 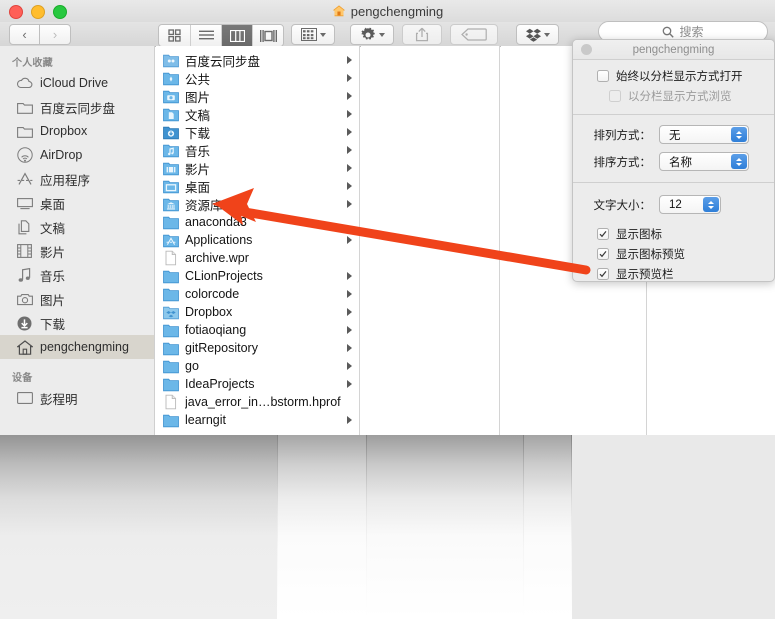 What do you see at coordinates (61, 155) in the screenshot?
I see `sidebar-item-label: AirDrop` at bounding box center [61, 155].